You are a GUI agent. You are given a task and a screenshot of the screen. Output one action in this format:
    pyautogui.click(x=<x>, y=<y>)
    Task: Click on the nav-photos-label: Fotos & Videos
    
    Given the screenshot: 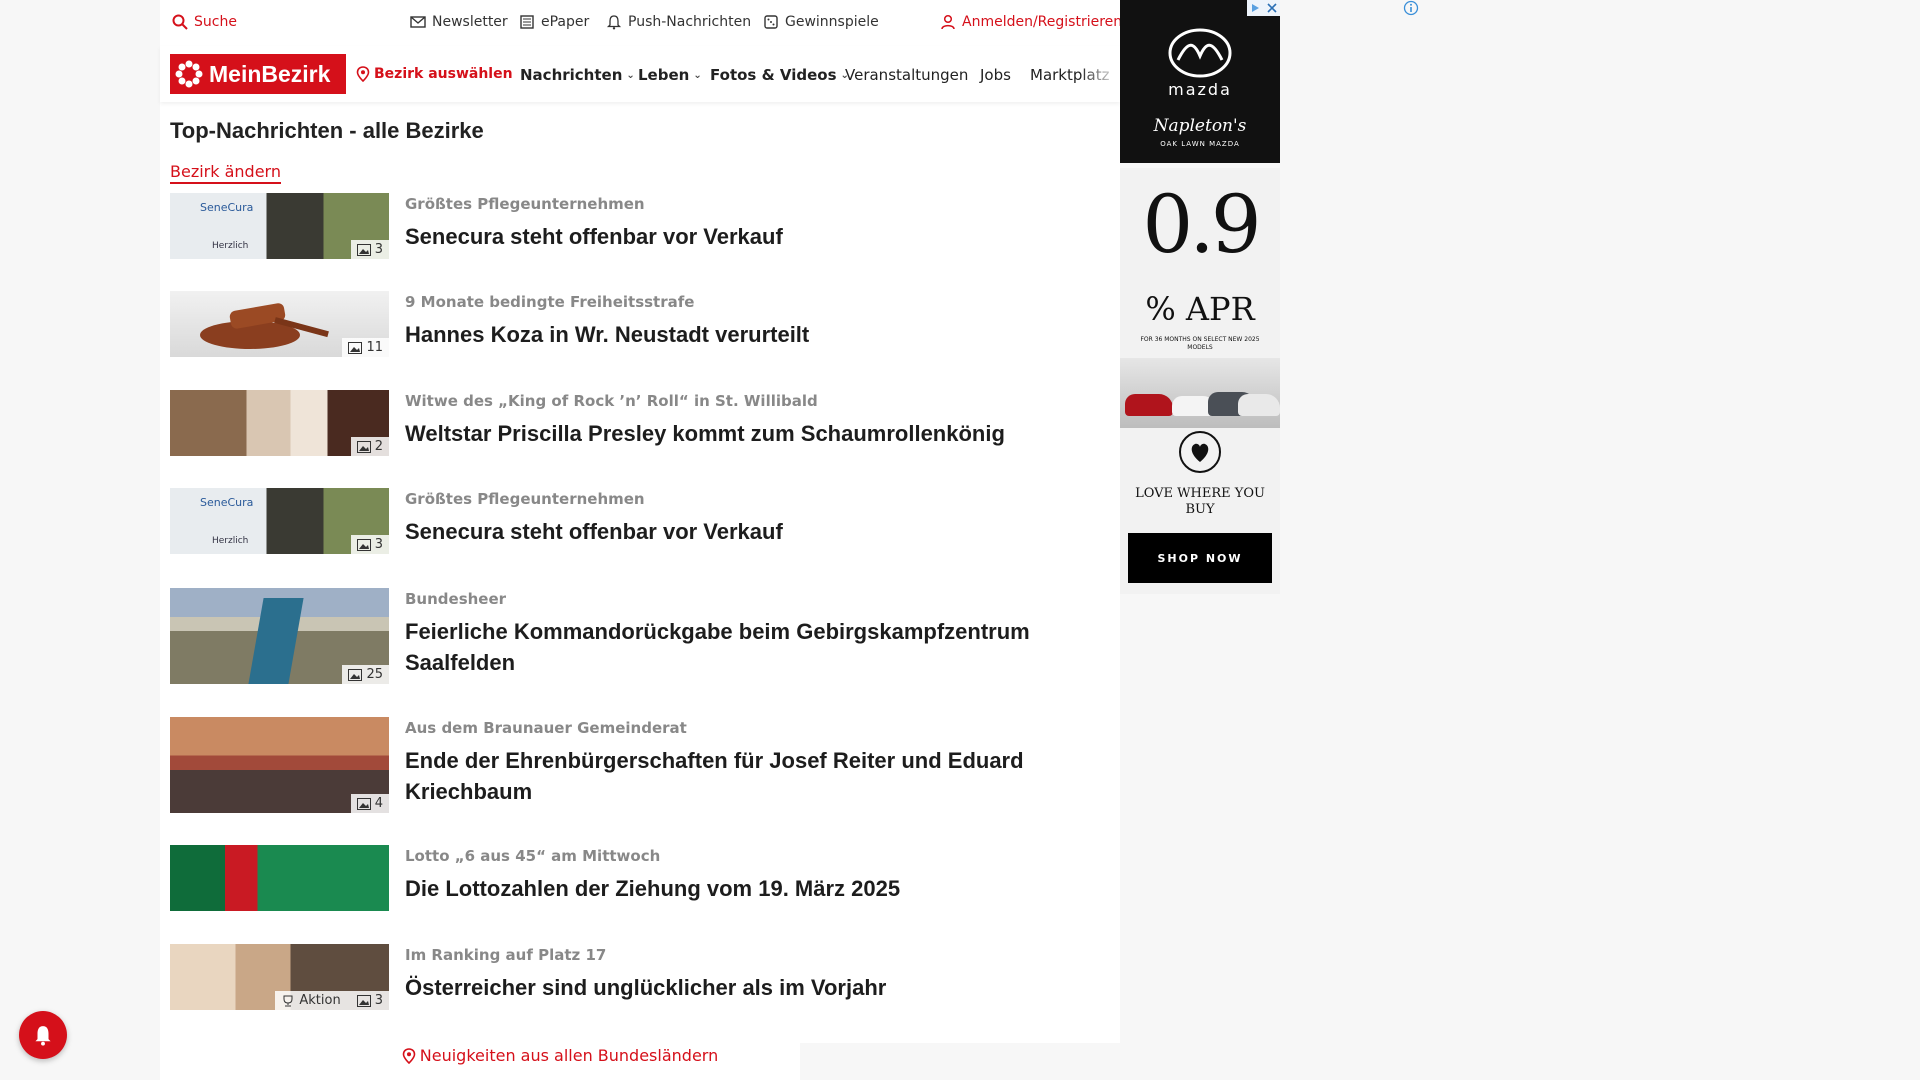 What is the action you would take?
    pyautogui.click(x=773, y=75)
    